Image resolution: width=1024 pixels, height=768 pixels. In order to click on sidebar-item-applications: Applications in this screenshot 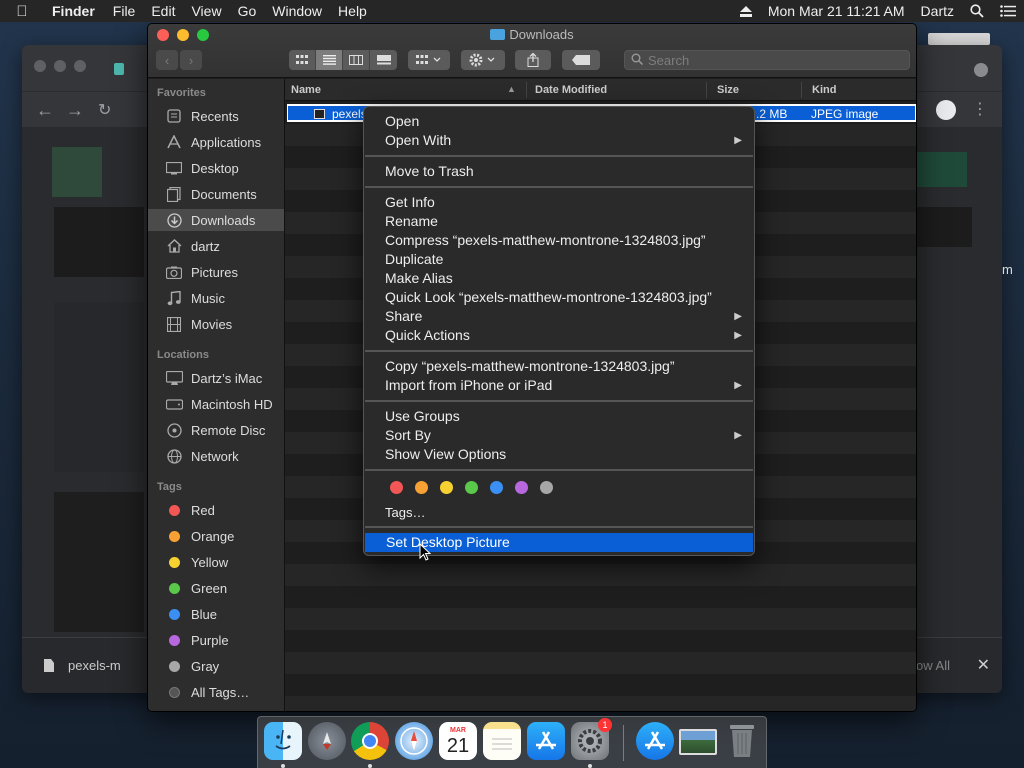, I will do `click(216, 142)`.